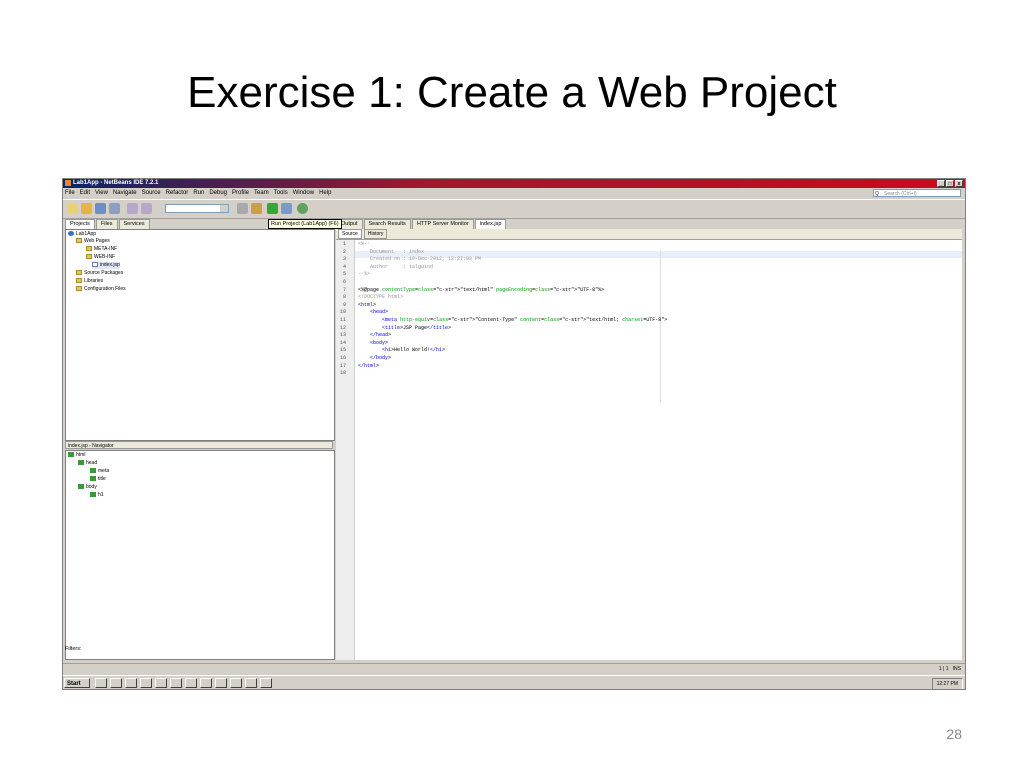 The height and width of the screenshot is (768, 1024). Describe the element at coordinates (272, 208) in the screenshot. I see `run-project-icon` at that location.